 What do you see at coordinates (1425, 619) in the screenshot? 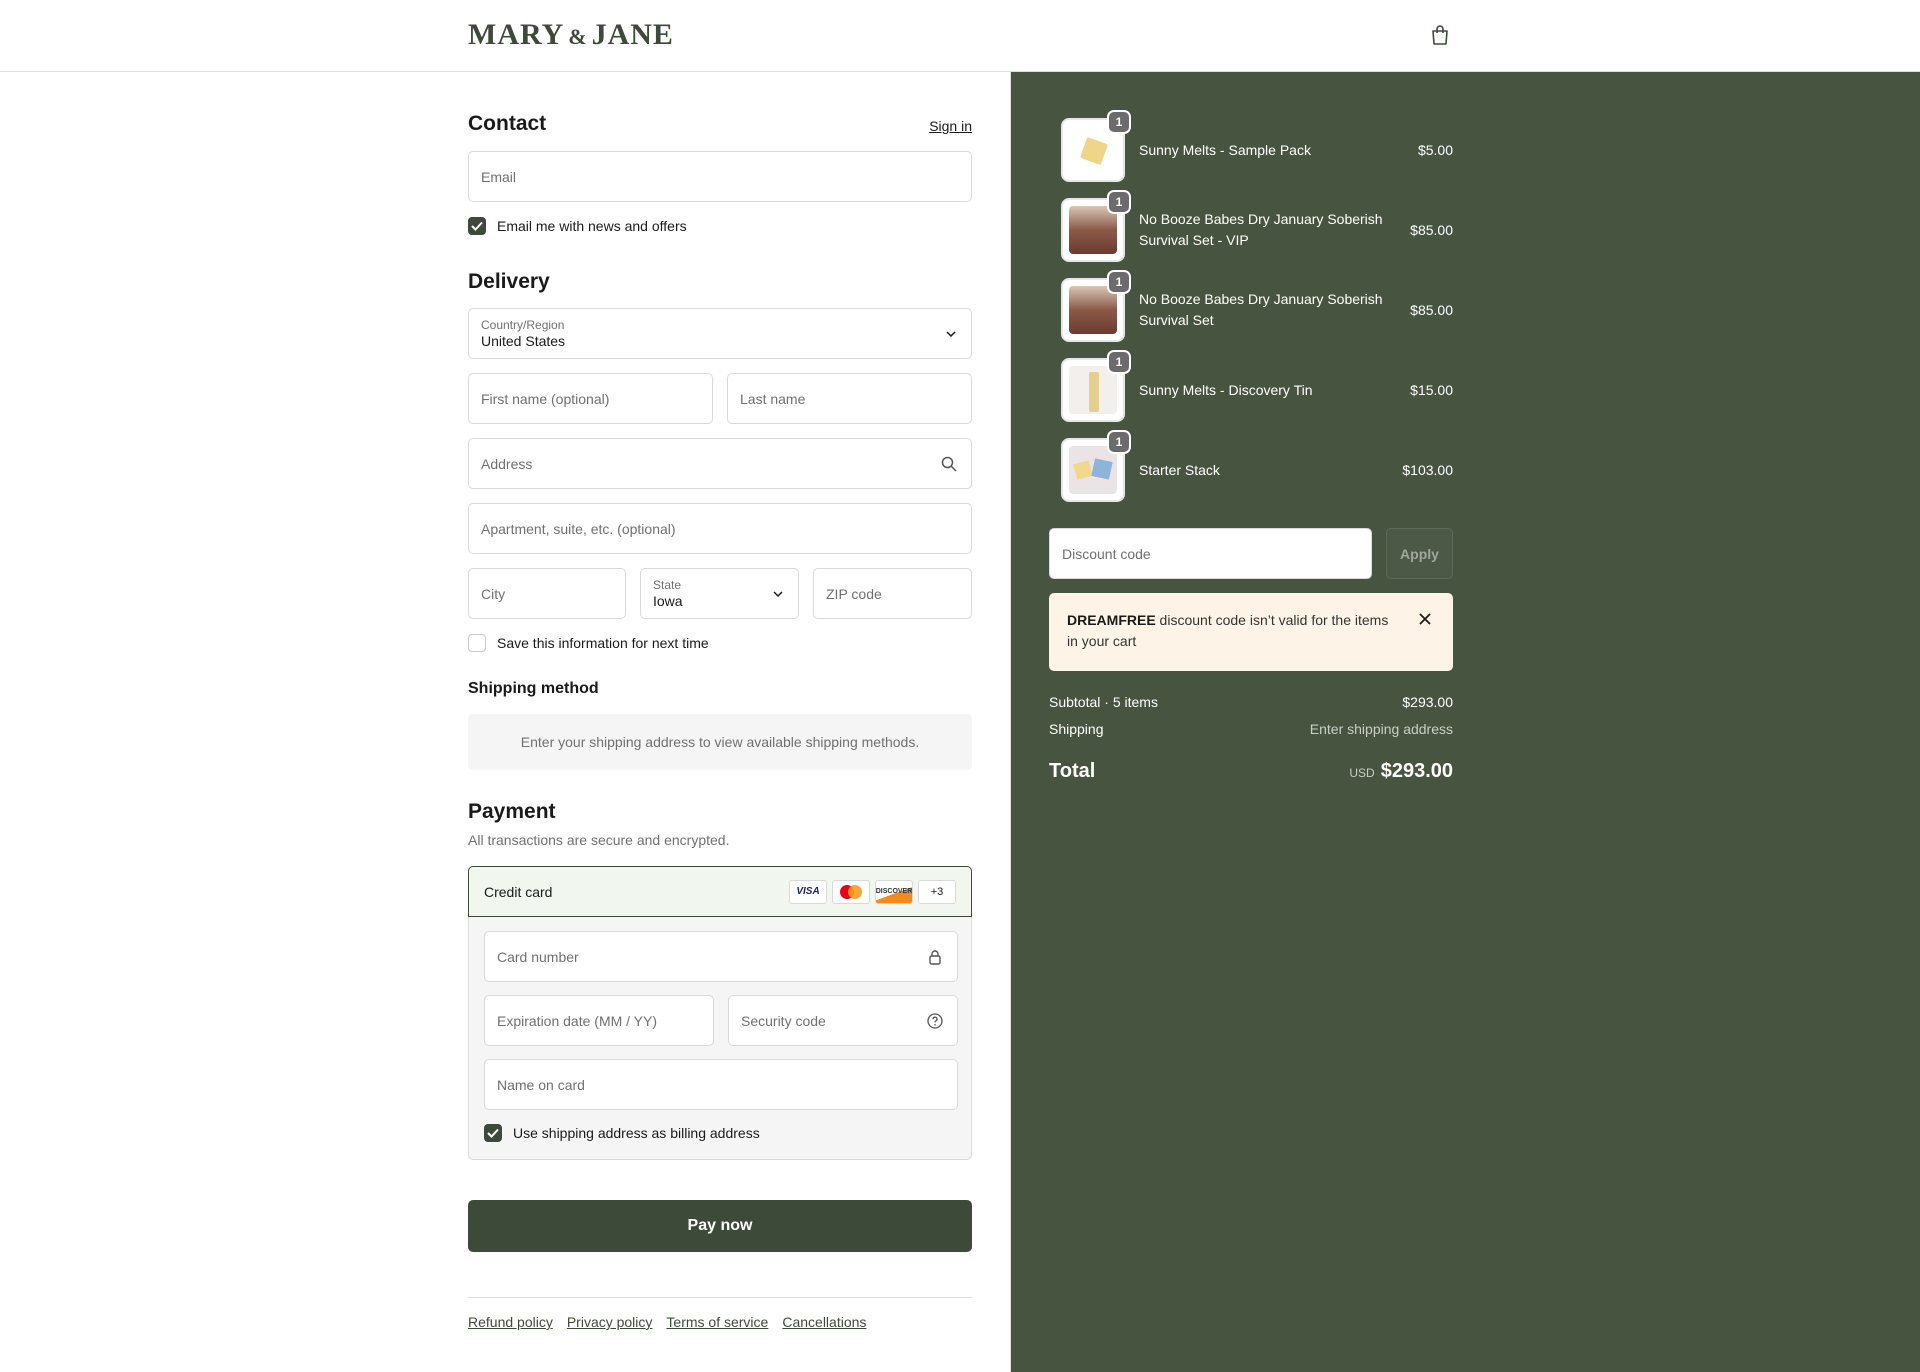
I see `close-icon` at bounding box center [1425, 619].